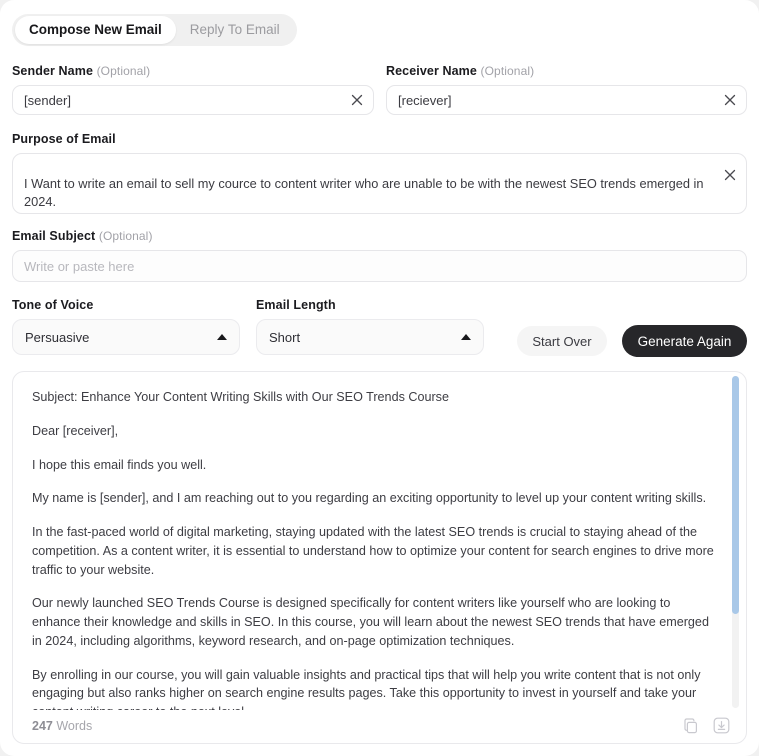  What do you see at coordinates (79, 266) in the screenshot?
I see `email-subject-placeholder: Write or paste here` at bounding box center [79, 266].